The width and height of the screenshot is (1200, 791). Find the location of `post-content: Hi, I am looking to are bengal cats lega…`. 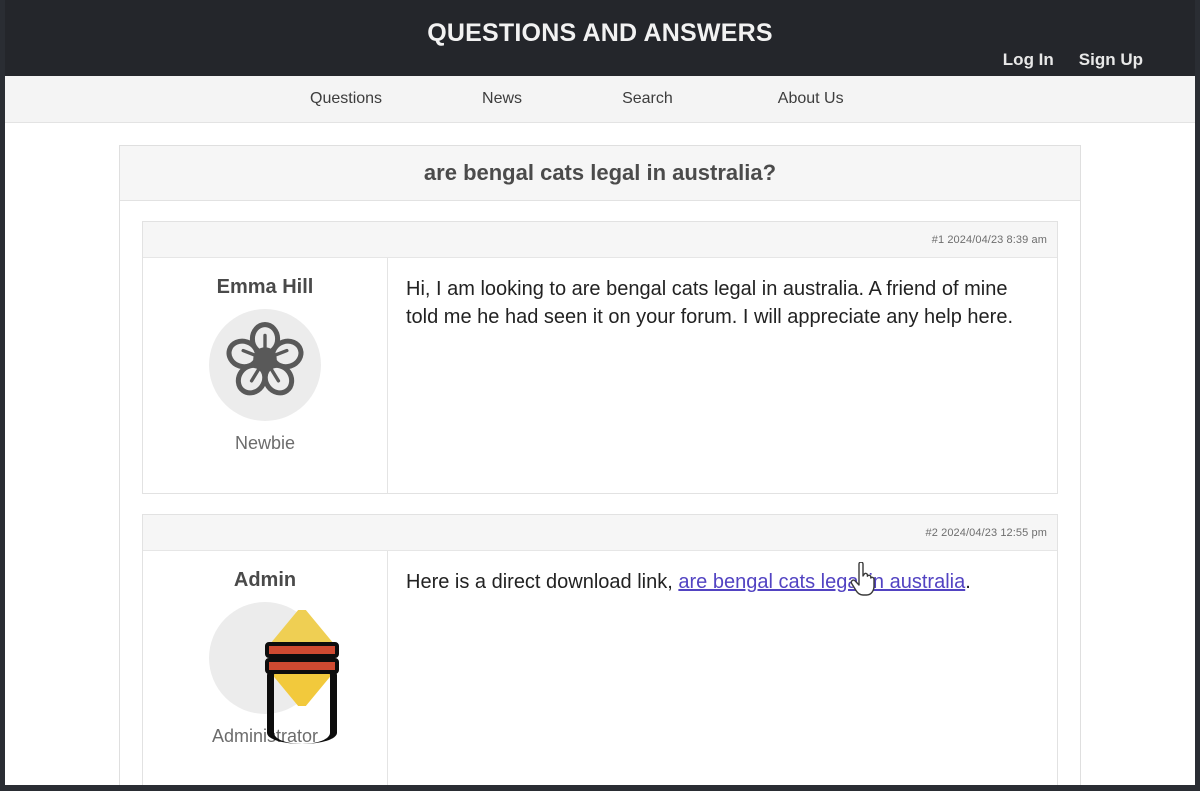

post-content: Hi, I am looking to are bengal cats lega… is located at coordinates (710, 303).